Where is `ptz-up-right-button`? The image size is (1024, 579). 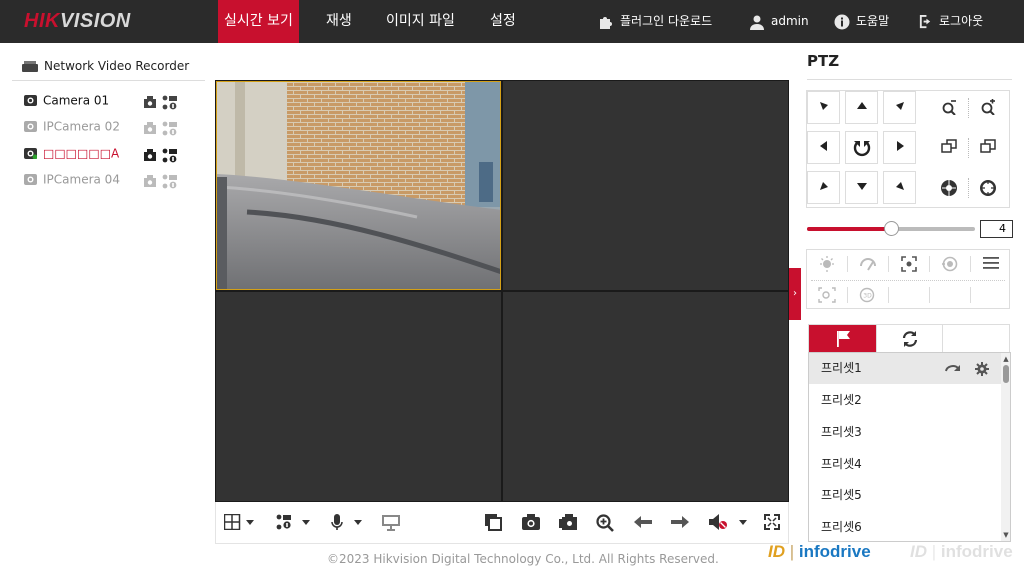
ptz-up-right-button is located at coordinates (899, 107).